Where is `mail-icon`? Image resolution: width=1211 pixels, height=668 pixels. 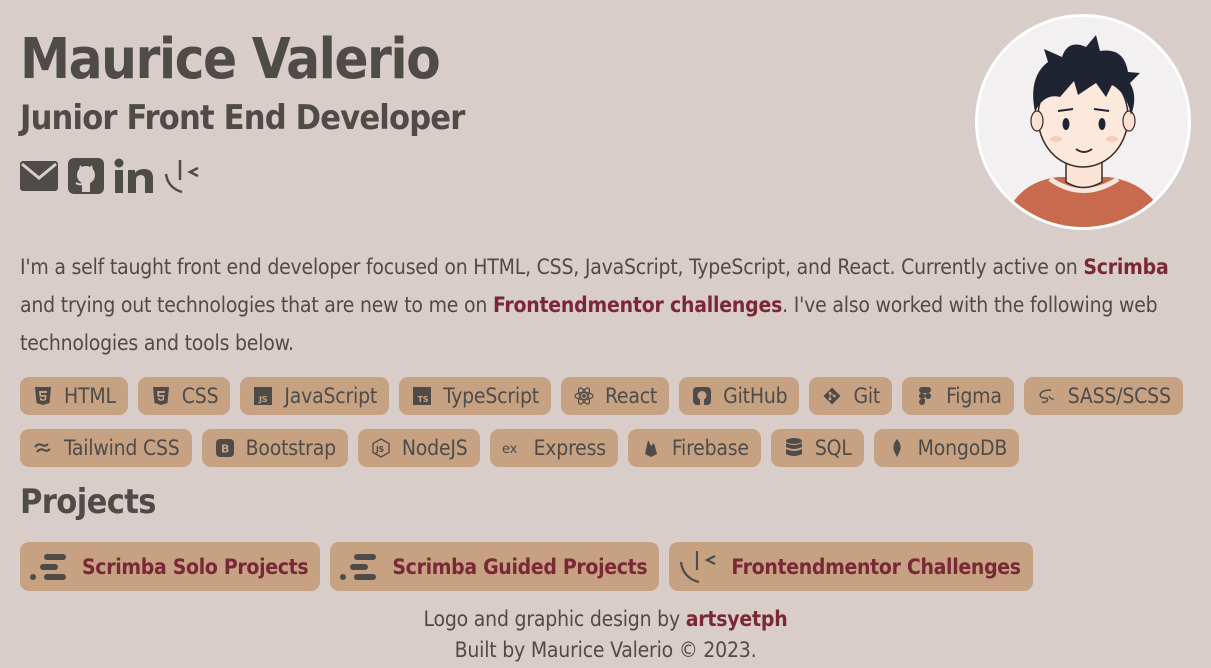
mail-icon is located at coordinates (39, 176).